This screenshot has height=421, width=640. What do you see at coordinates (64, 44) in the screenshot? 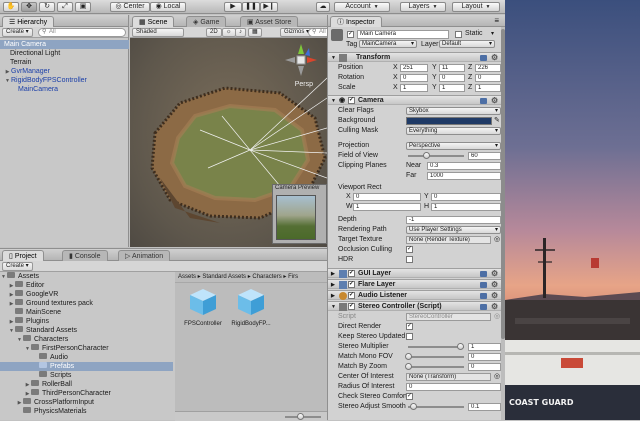
I see `hierarchy-item-main-camera: Main Camera` at bounding box center [64, 44].